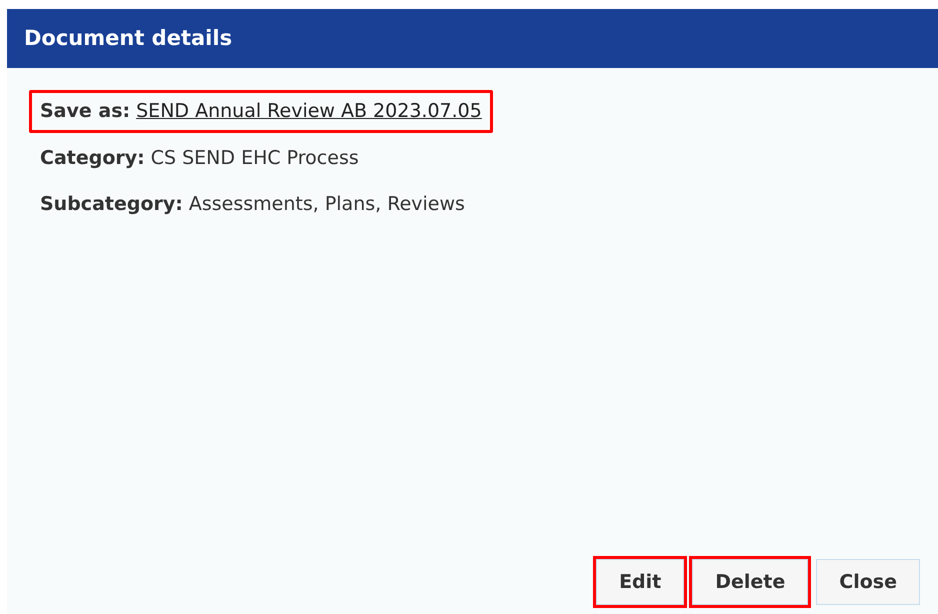 This screenshot has height=614, width=938. I want to click on dialog-button: Edit, so click(640, 581).